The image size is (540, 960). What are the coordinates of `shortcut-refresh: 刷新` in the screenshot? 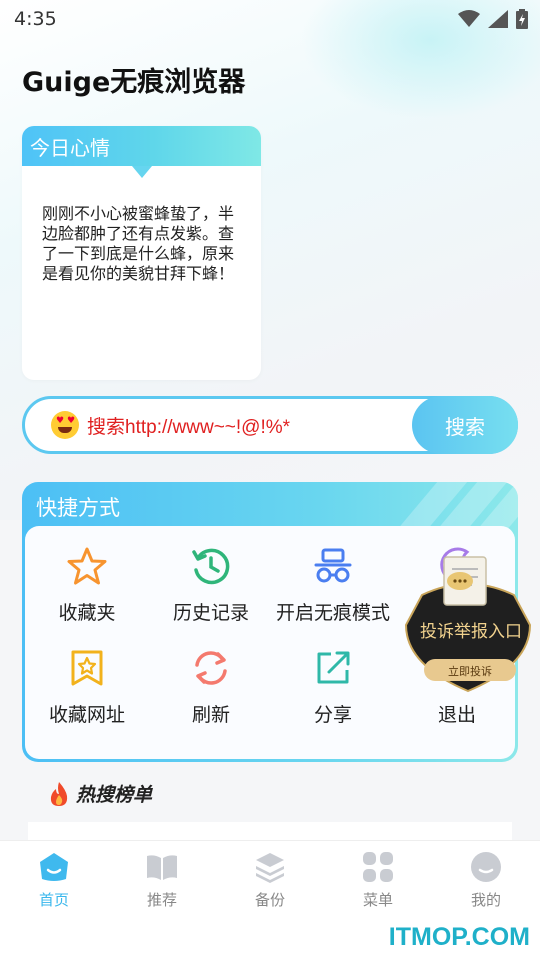 It's located at (211, 694).